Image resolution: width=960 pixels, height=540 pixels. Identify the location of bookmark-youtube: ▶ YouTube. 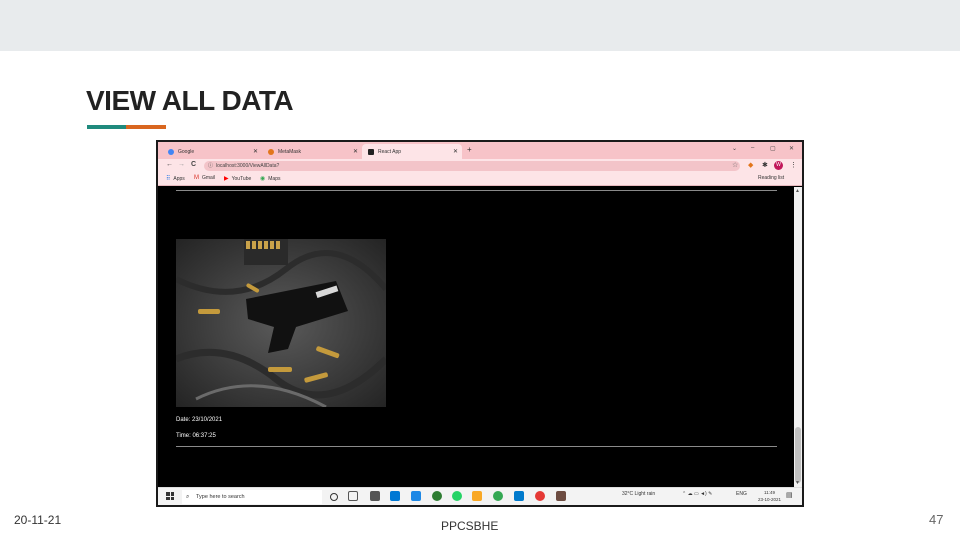
(238, 179).